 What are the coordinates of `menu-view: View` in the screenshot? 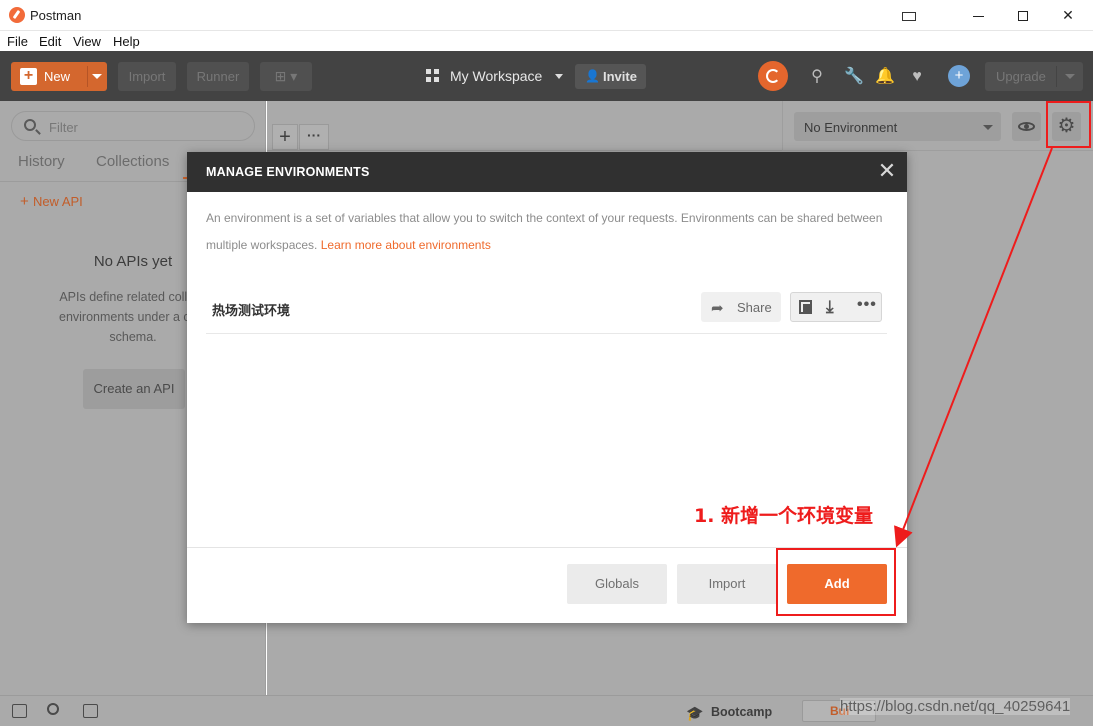 It's located at (87, 41).